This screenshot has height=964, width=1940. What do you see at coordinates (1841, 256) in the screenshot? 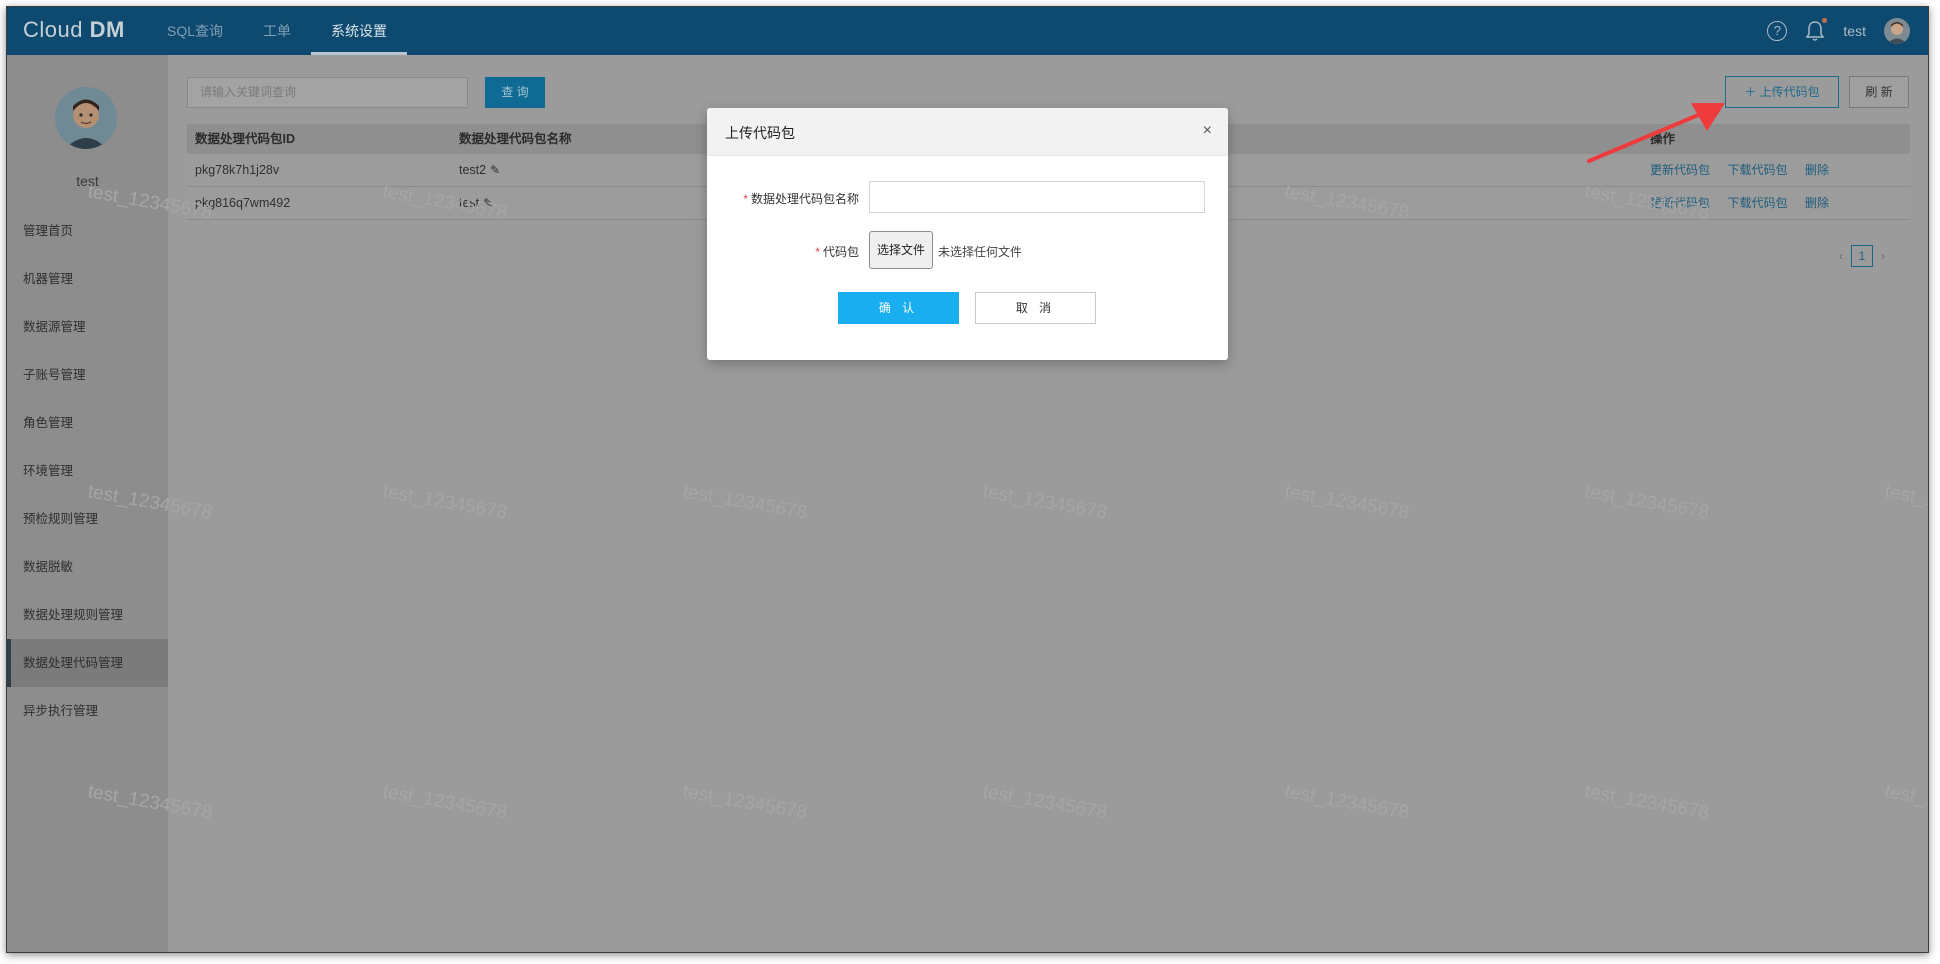
I see `prev-page-icon: ‹` at bounding box center [1841, 256].